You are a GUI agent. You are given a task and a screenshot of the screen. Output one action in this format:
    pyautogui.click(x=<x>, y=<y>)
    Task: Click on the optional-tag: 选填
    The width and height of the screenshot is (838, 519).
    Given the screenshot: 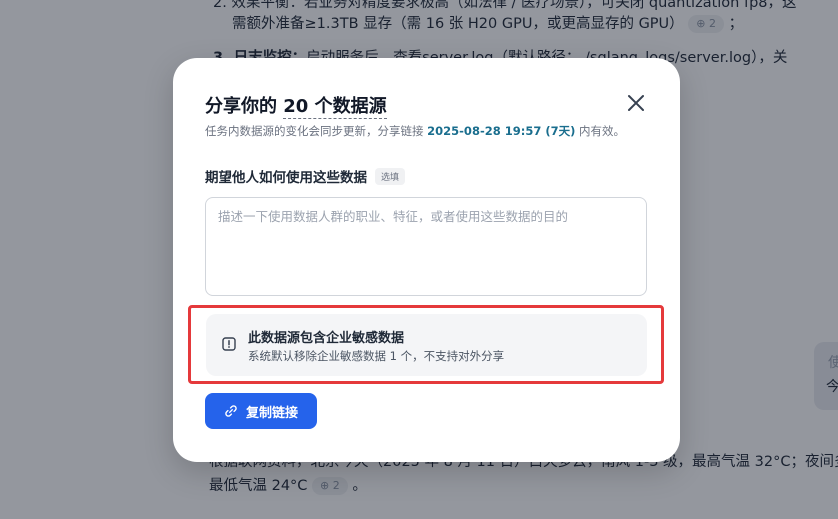 What is the action you would take?
    pyautogui.click(x=390, y=176)
    